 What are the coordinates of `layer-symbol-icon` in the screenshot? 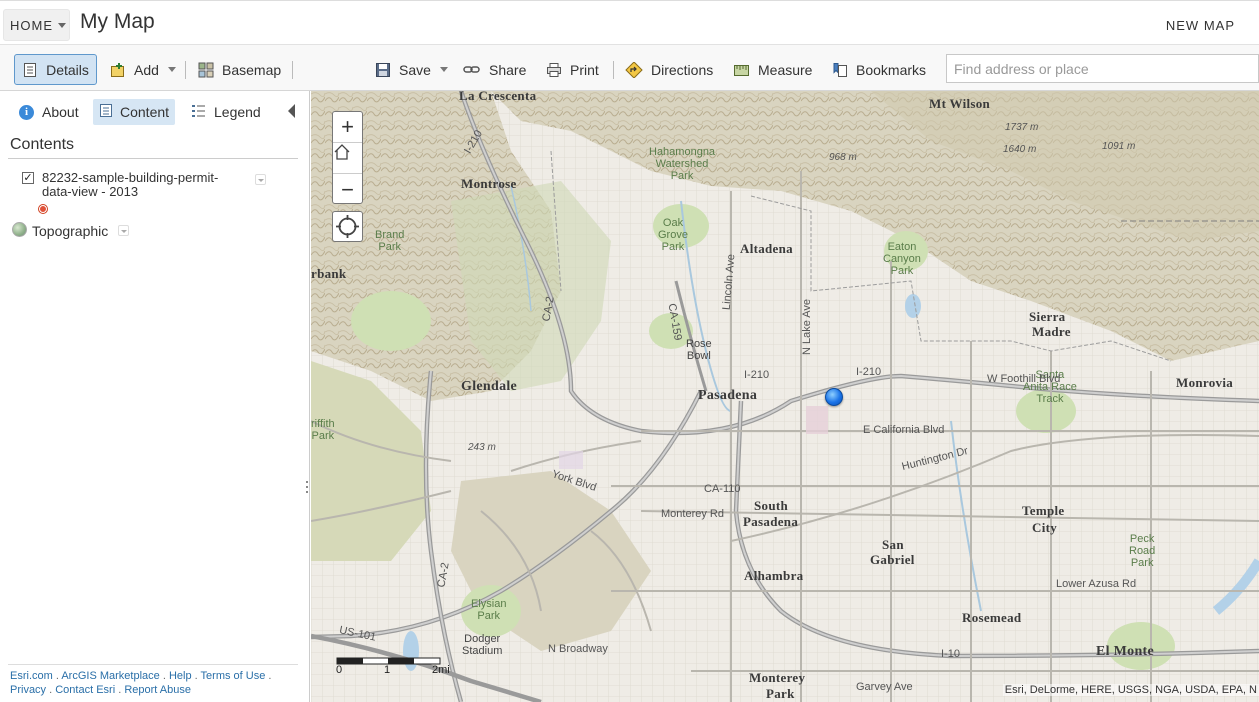 It's located at (43, 209).